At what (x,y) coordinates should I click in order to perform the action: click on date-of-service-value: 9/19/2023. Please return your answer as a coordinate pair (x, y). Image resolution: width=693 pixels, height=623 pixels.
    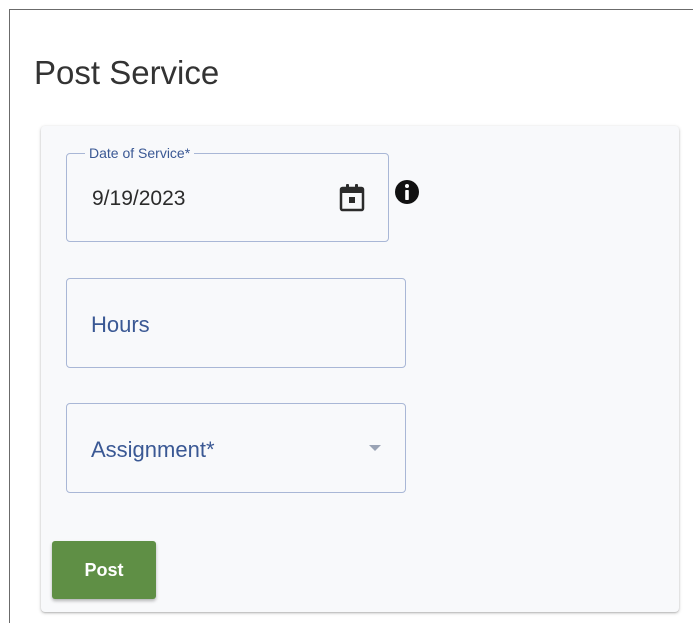
    Looking at the image, I should click on (138, 199).